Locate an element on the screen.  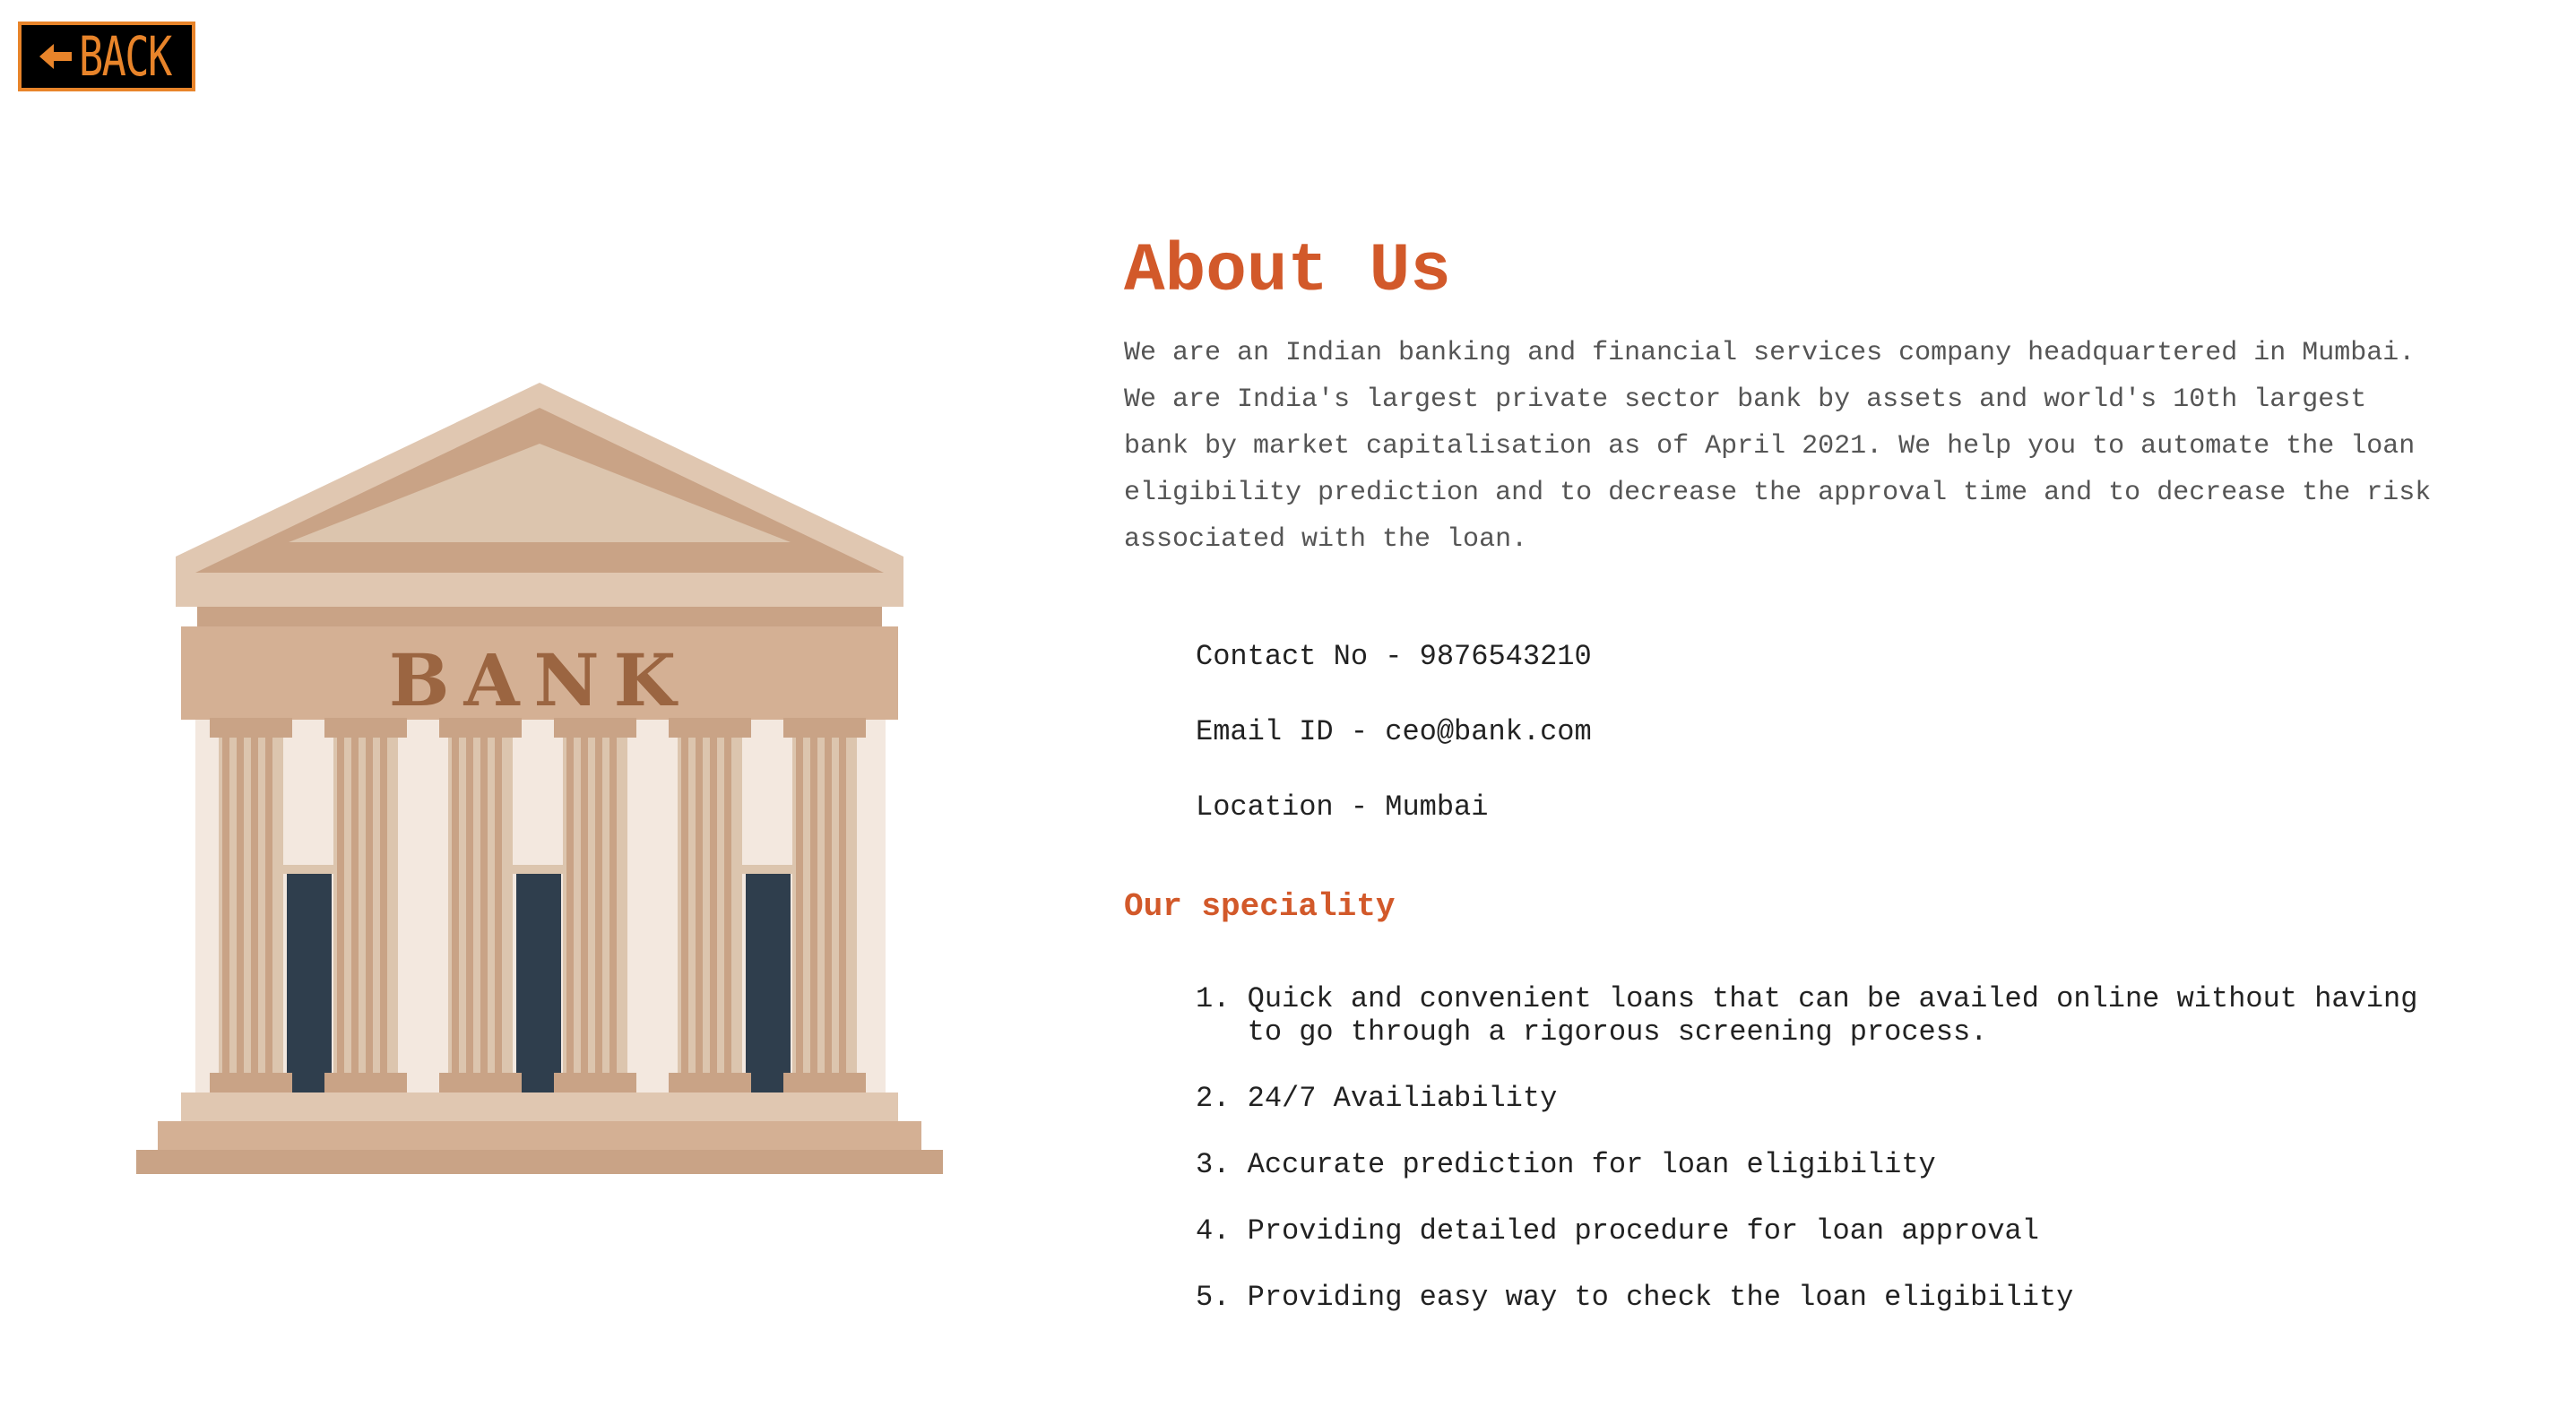
list-item-number: 5. is located at coordinates (1222, 1297).